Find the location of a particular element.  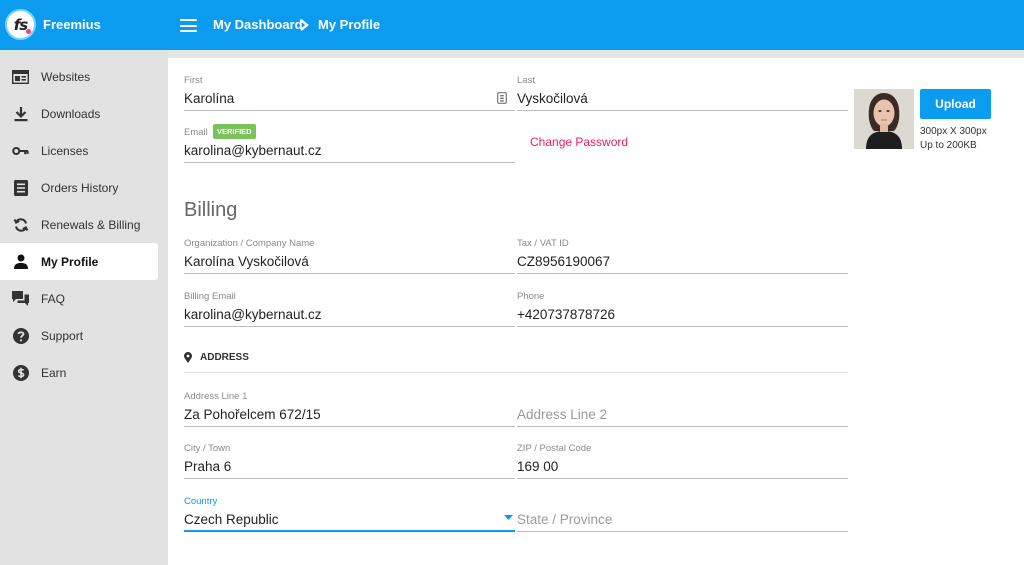

address-line2-input: Address Line 2 is located at coordinates (562, 414).